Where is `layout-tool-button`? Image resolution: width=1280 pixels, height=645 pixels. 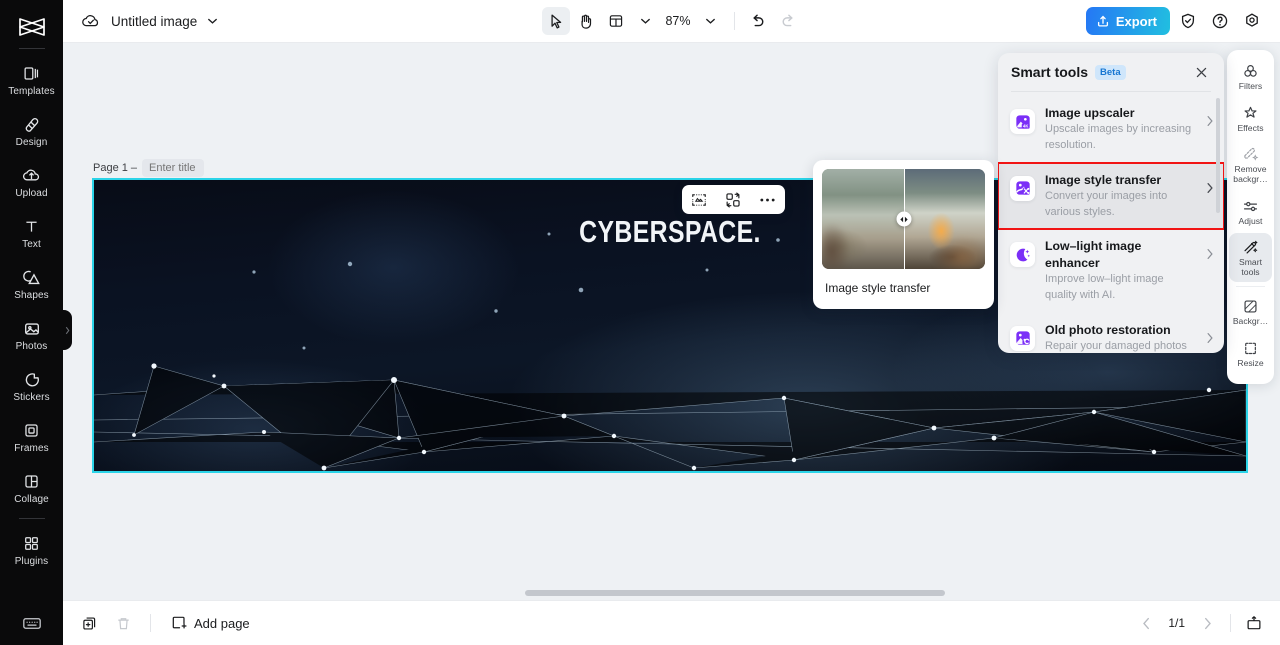 layout-tool-button is located at coordinates (615, 21).